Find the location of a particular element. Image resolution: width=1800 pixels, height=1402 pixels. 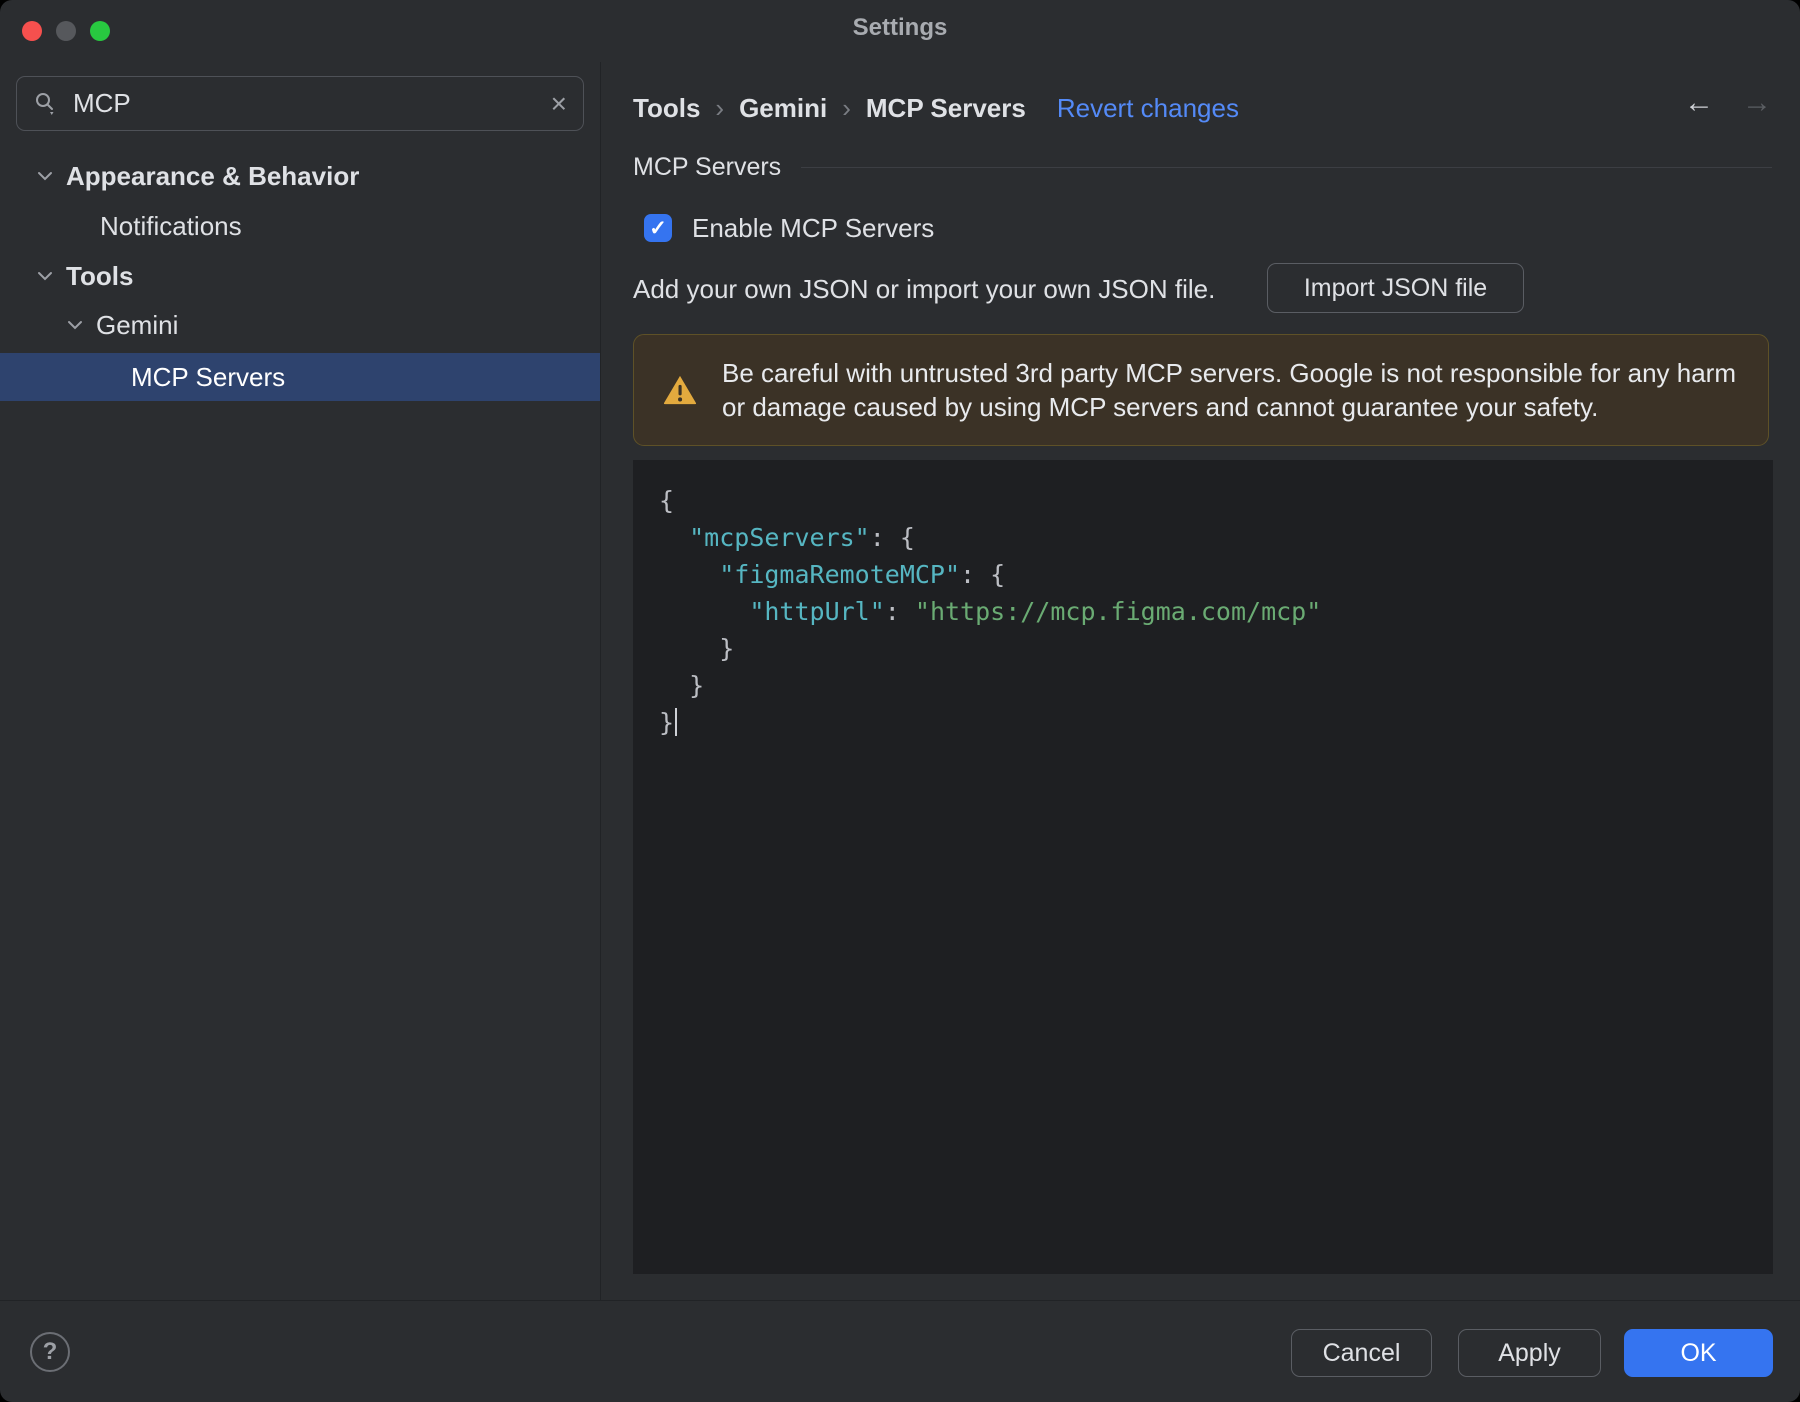

code-line: "figmaRemoteMCP": { is located at coordinates (1203, 574).